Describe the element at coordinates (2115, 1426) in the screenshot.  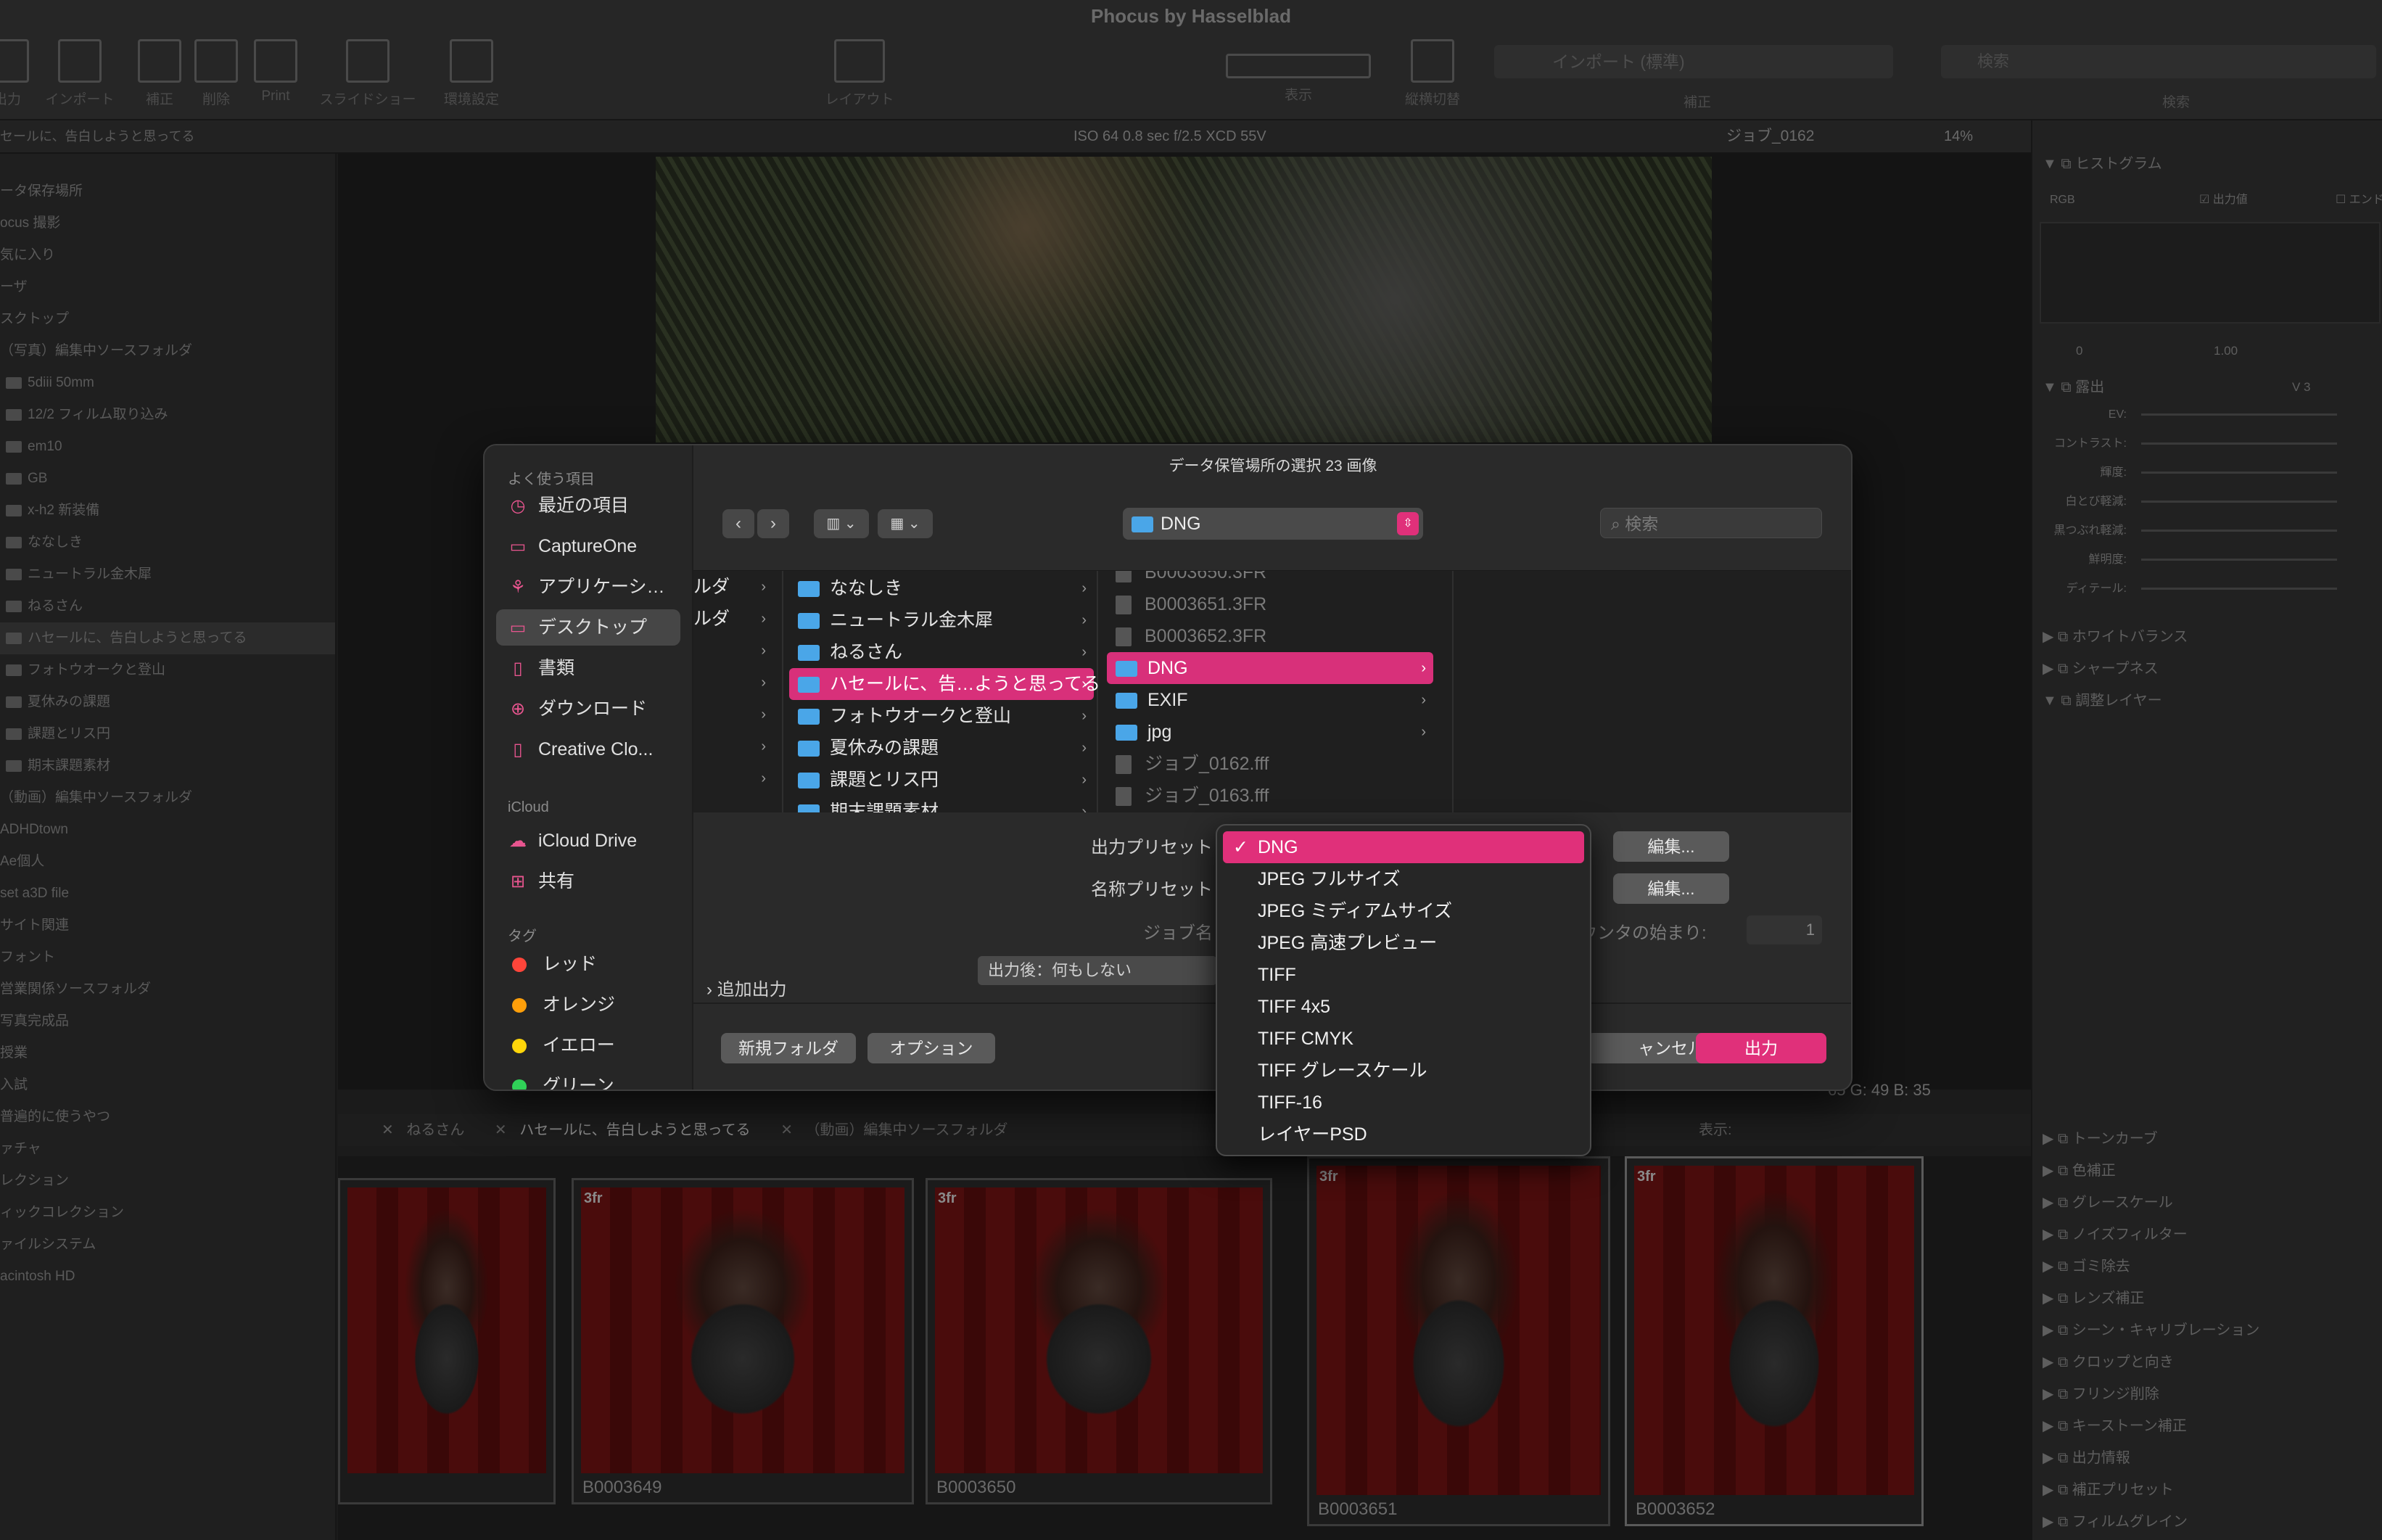
I see `panel-header: ▶ ⧉ キーストーン補正` at that location.